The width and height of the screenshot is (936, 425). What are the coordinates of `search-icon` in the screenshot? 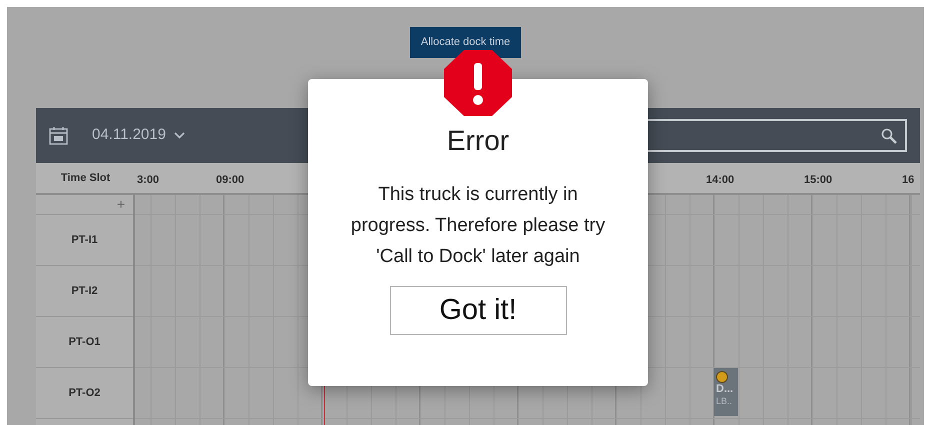 It's located at (889, 136).